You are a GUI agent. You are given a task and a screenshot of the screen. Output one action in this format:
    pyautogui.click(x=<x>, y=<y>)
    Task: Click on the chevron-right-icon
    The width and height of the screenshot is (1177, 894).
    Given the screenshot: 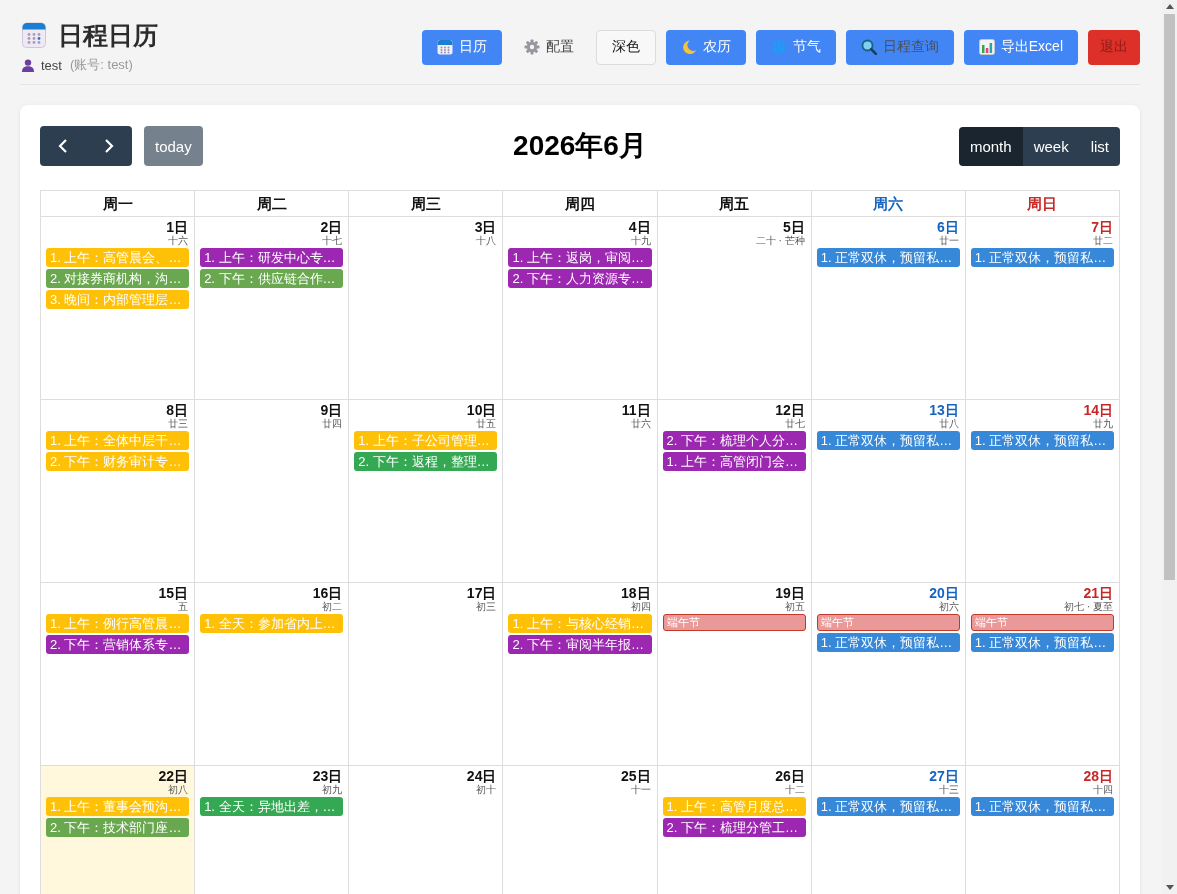 What is the action you would take?
    pyautogui.click(x=109, y=146)
    